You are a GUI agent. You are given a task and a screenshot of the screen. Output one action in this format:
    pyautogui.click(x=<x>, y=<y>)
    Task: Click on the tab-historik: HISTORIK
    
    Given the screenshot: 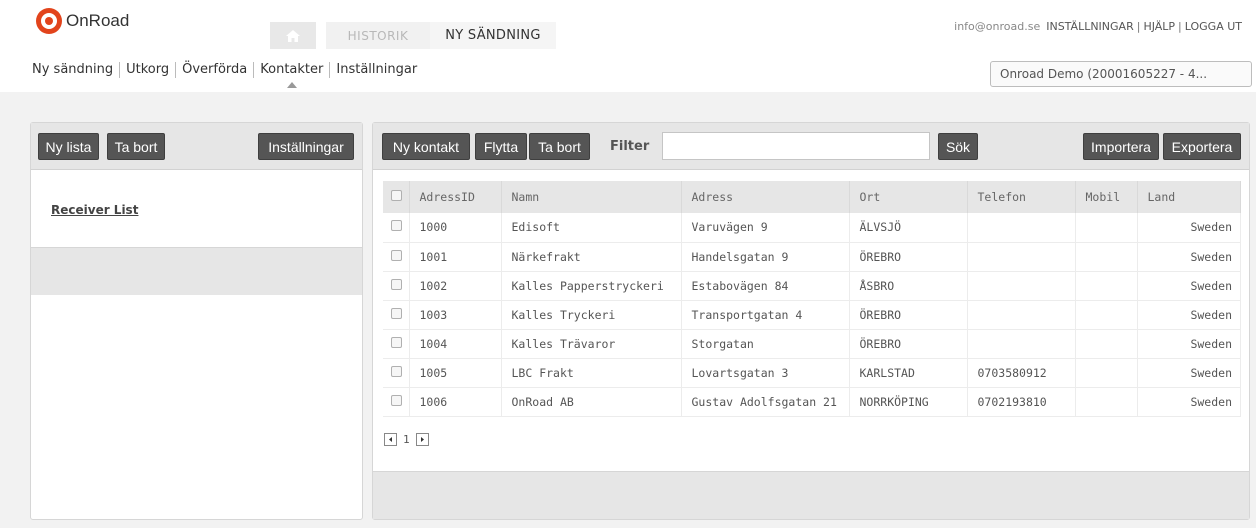 What is the action you would take?
    pyautogui.click(x=378, y=35)
    